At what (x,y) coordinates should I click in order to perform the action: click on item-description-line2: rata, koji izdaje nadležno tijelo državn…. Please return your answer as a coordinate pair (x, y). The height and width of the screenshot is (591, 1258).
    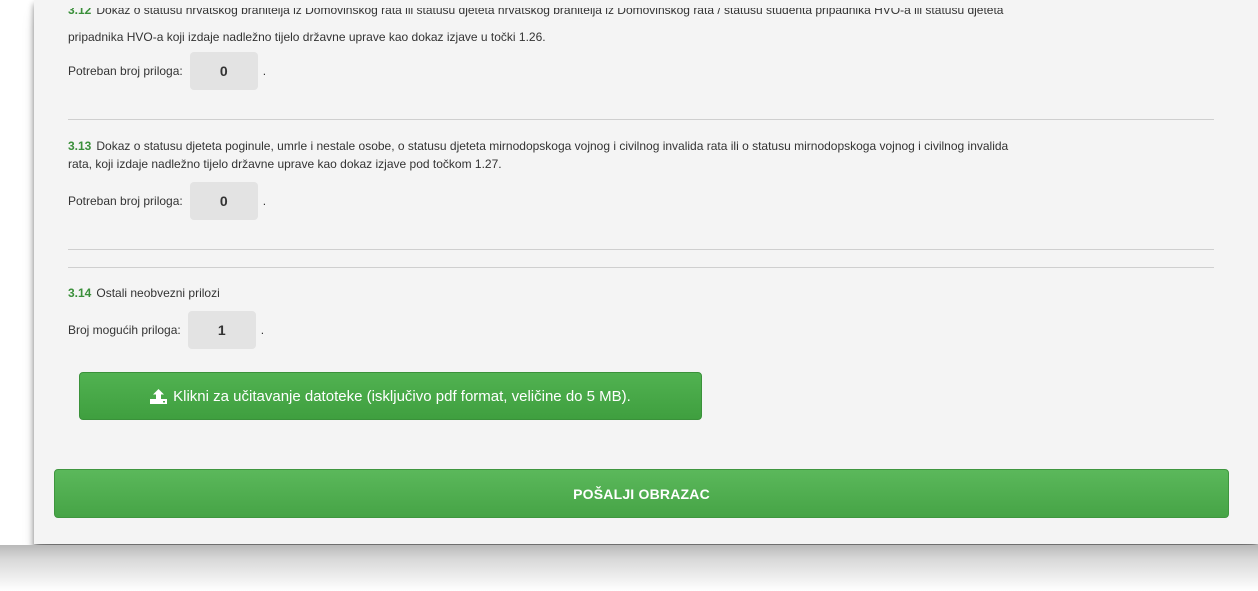
    Looking at the image, I should click on (285, 164).